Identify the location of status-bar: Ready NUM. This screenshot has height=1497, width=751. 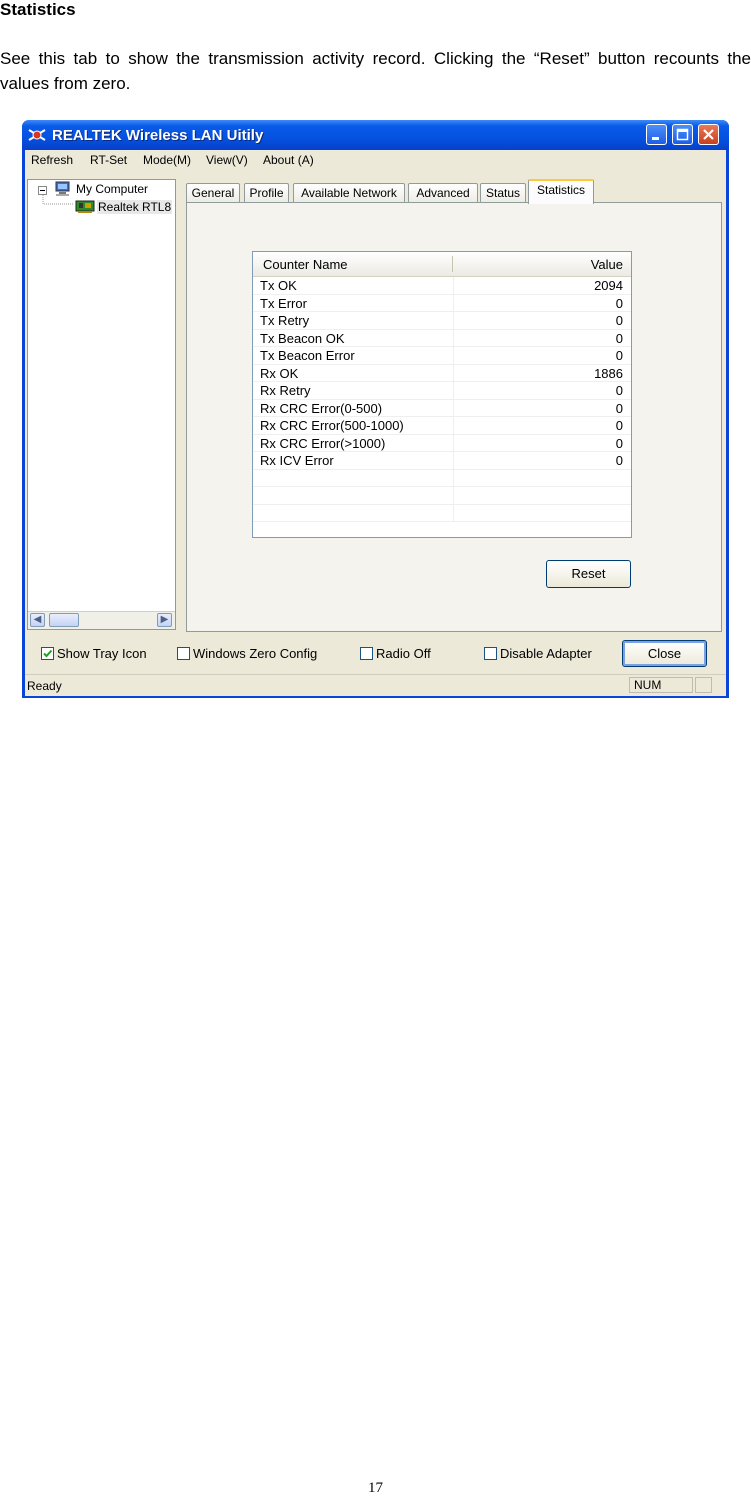
(375, 685).